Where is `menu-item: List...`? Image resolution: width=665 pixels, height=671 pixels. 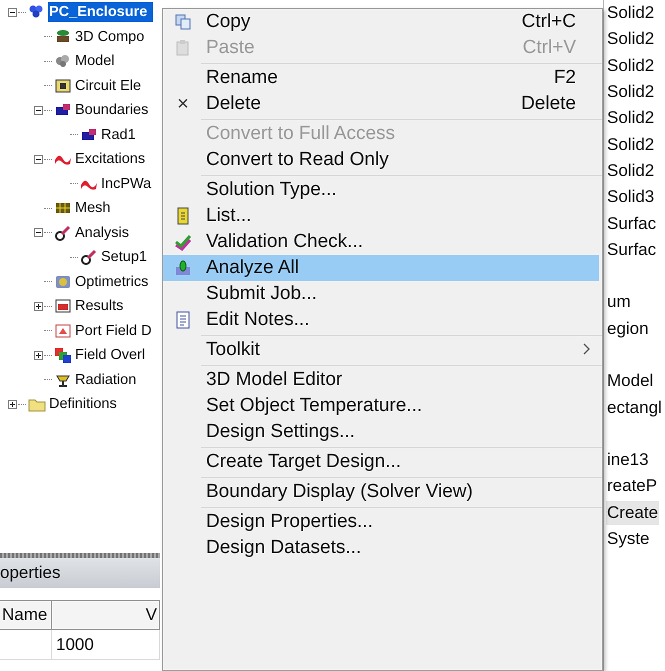 menu-item: List... is located at coordinates (381, 216).